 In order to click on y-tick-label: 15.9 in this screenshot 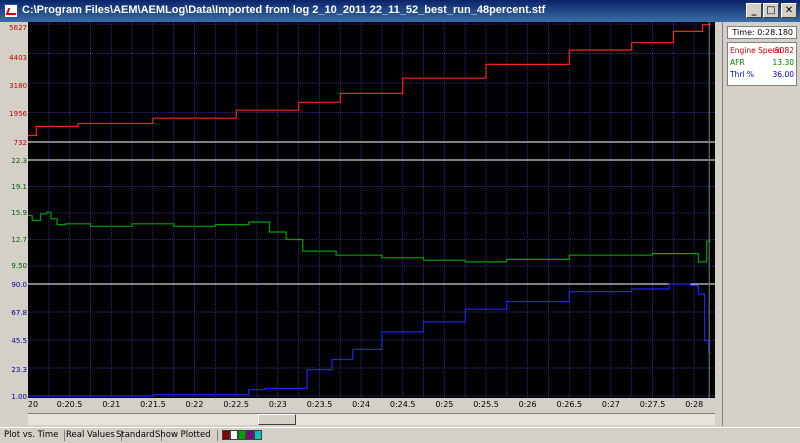, I will do `click(19, 213)`.